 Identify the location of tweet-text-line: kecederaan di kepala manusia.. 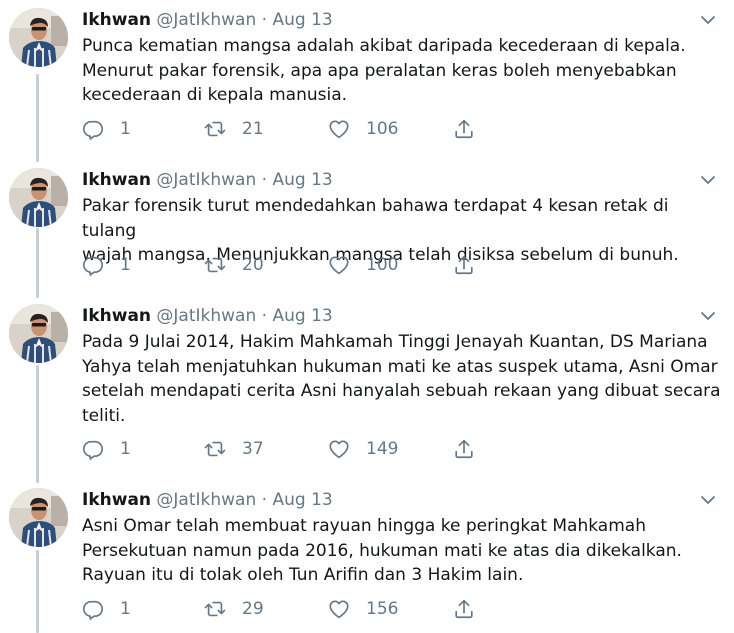
(215, 95).